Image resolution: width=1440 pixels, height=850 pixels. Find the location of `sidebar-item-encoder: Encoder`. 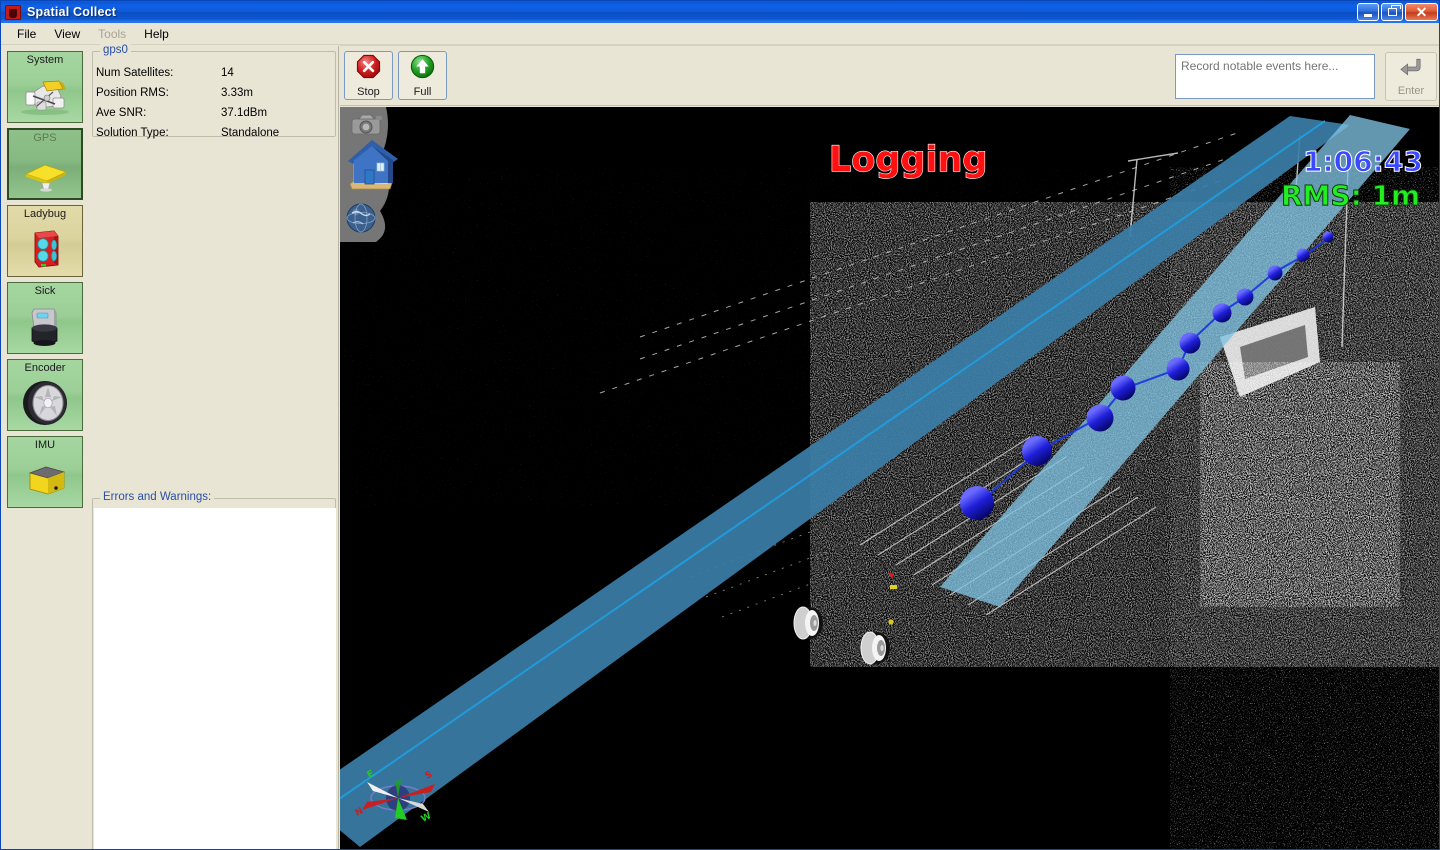

sidebar-item-encoder: Encoder is located at coordinates (45, 395).